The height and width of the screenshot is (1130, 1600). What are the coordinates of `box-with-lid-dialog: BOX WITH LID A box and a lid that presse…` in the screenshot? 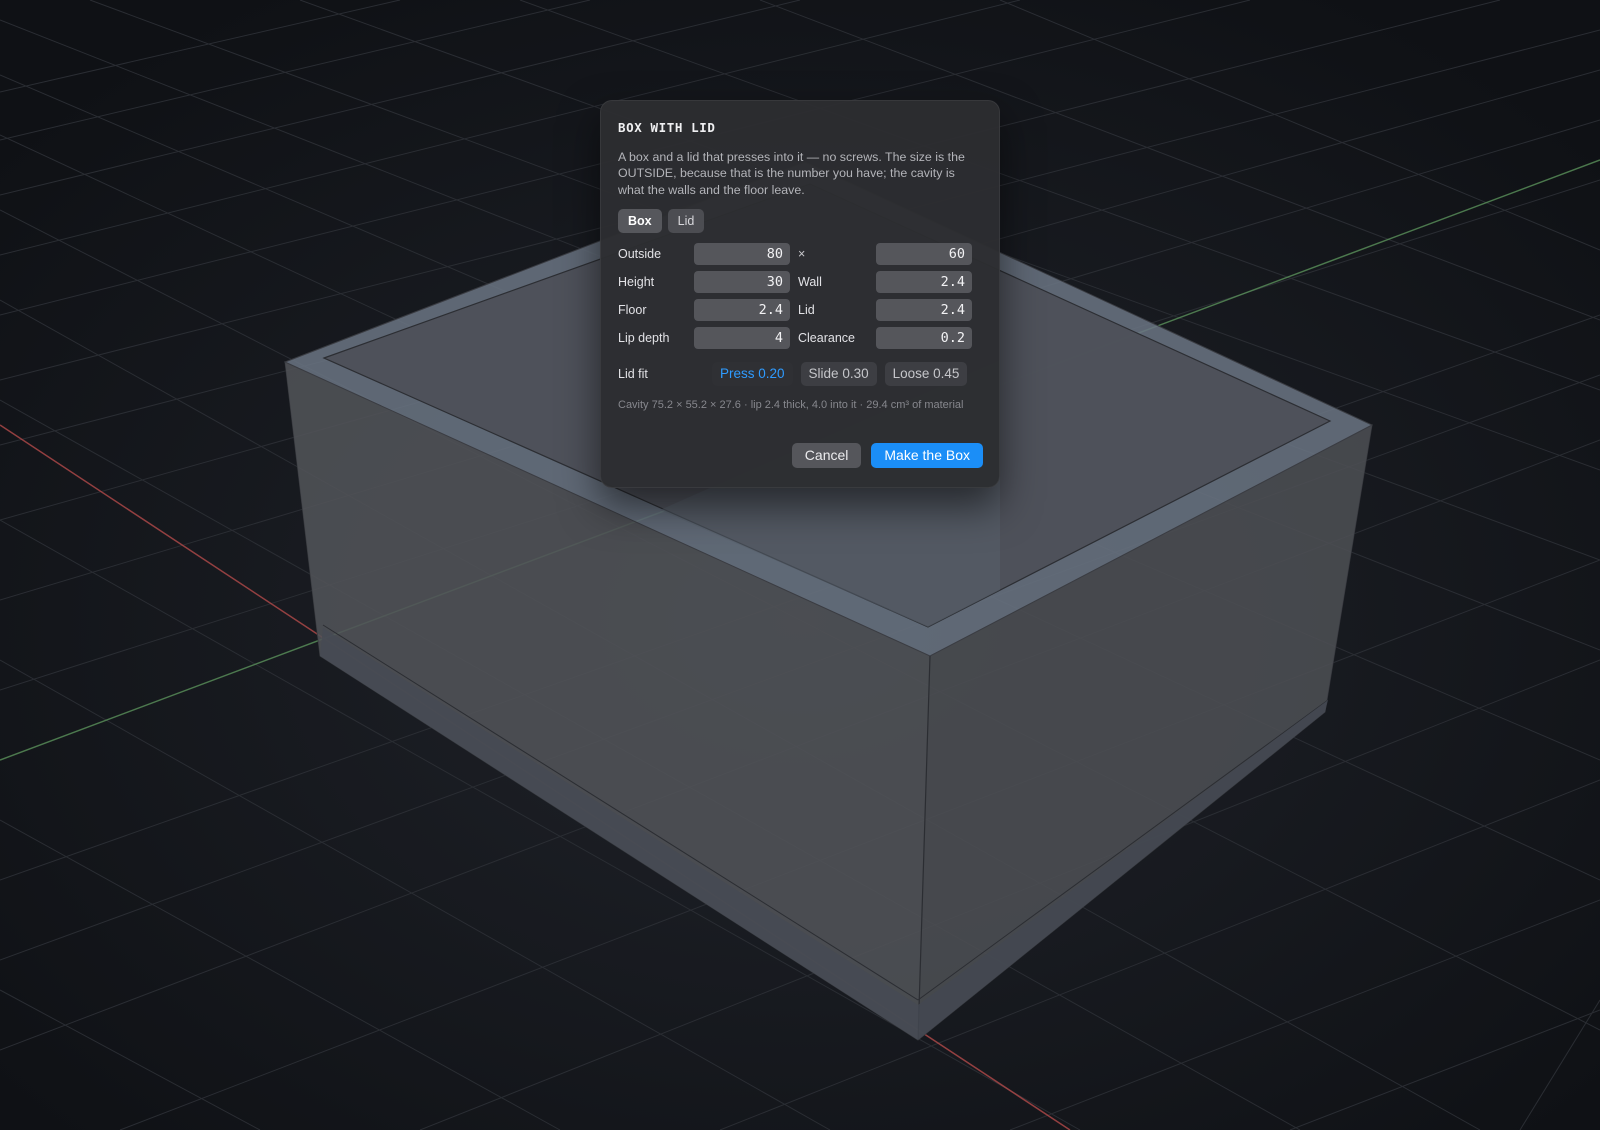 It's located at (800, 294).